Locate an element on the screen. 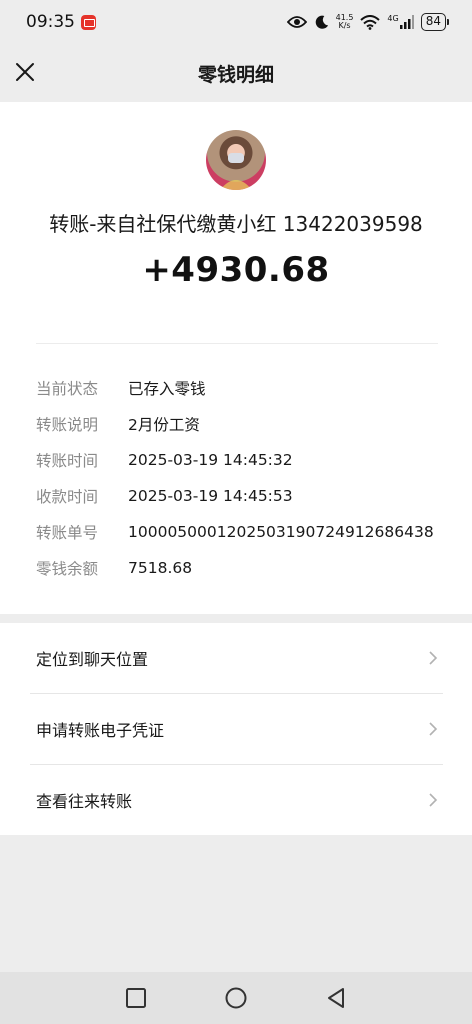  detail-row-balance: 零钱余额 7518.68 is located at coordinates (235, 568).